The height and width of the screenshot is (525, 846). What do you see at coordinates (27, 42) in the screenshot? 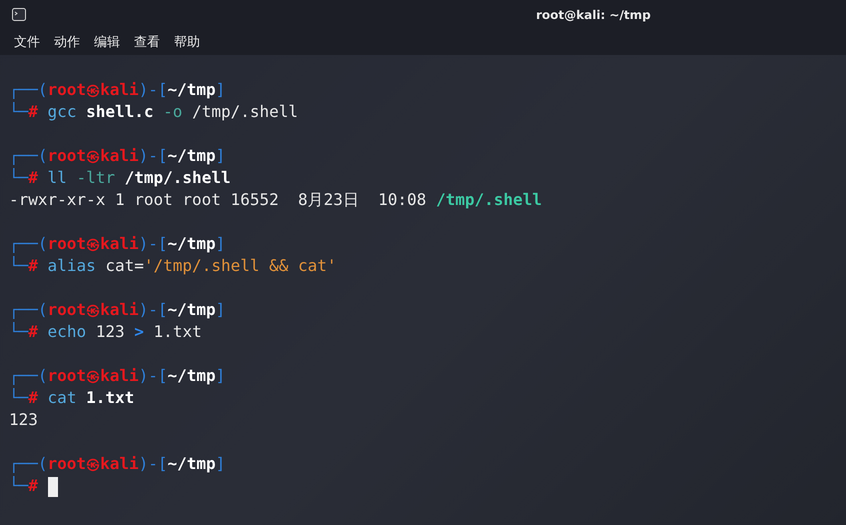
I see `menu-item: 文件` at bounding box center [27, 42].